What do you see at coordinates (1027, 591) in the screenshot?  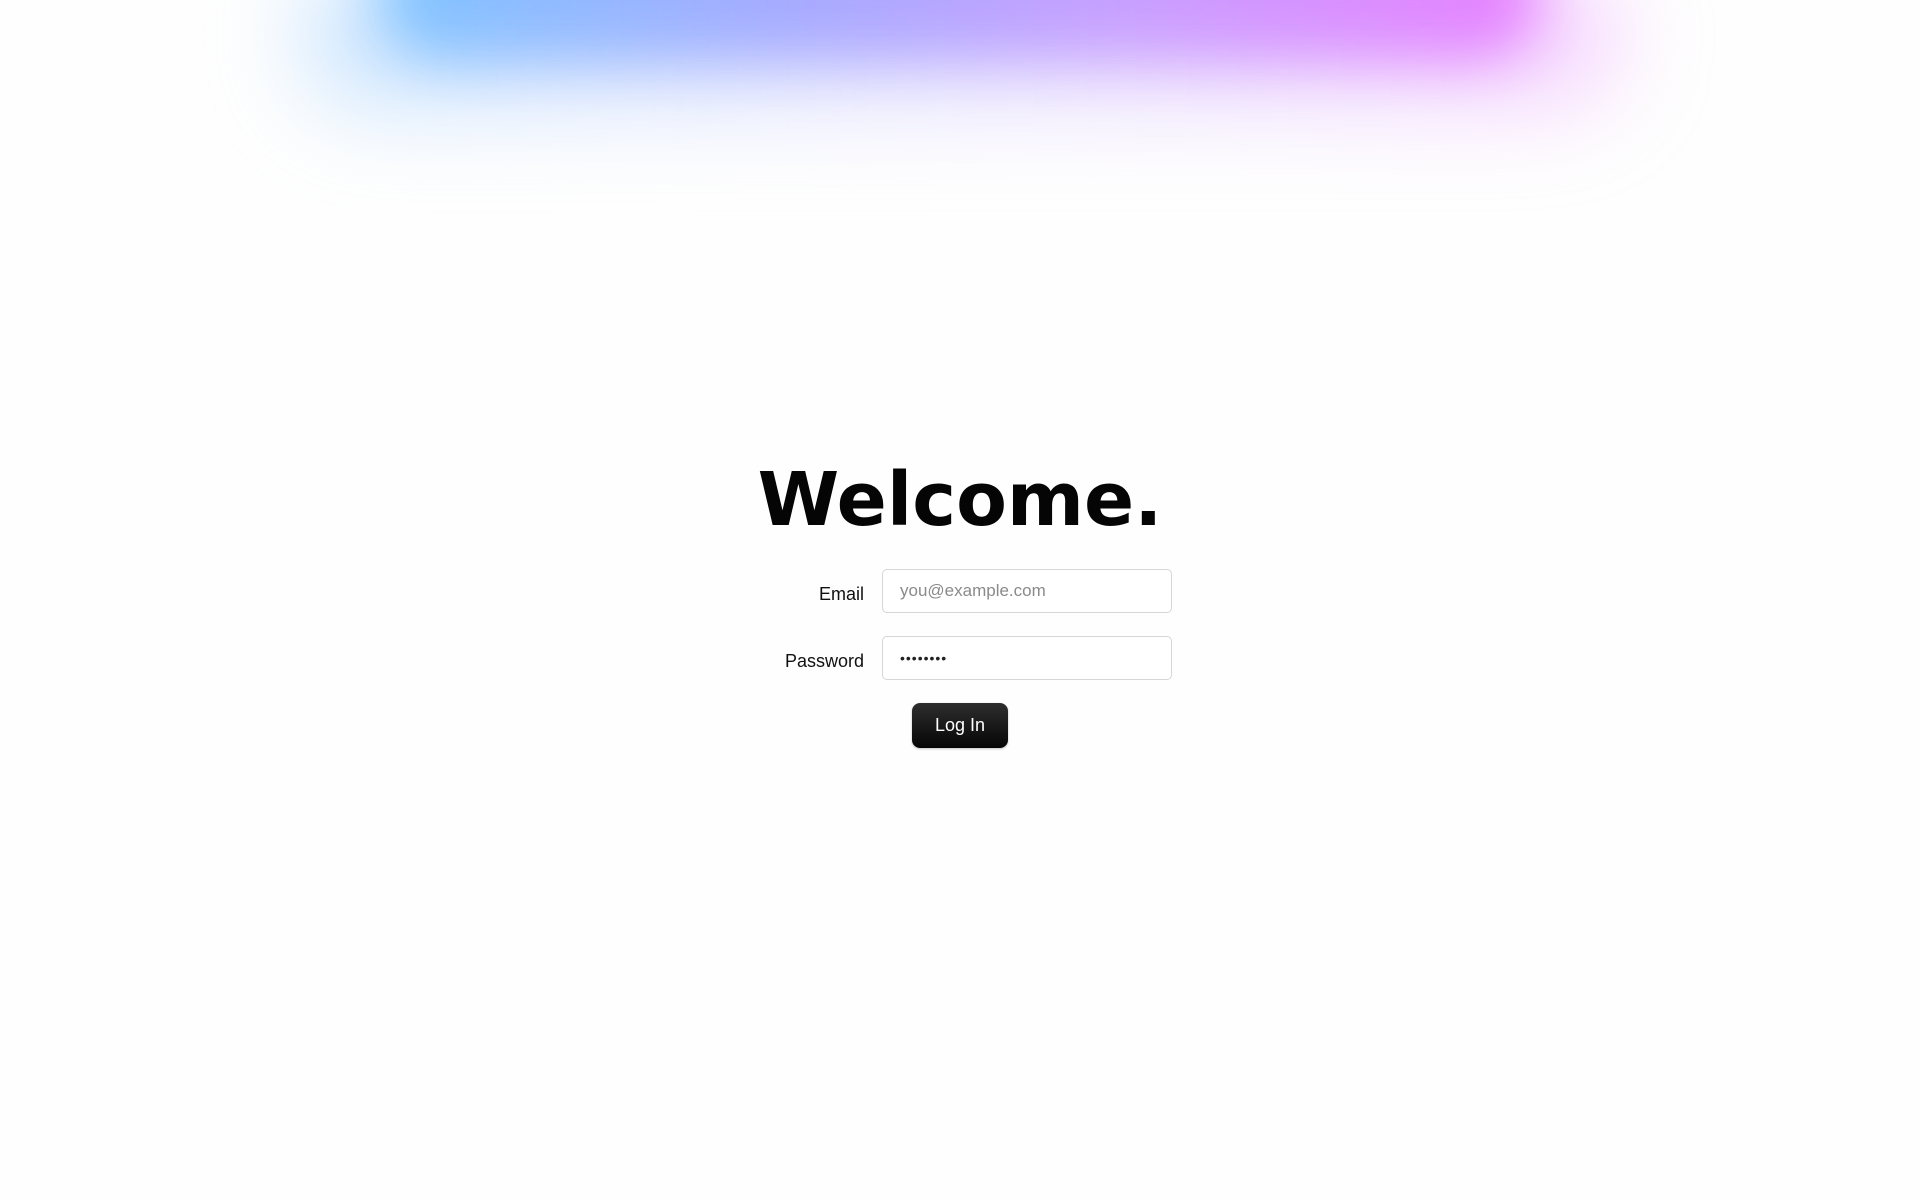 I see `email-field` at bounding box center [1027, 591].